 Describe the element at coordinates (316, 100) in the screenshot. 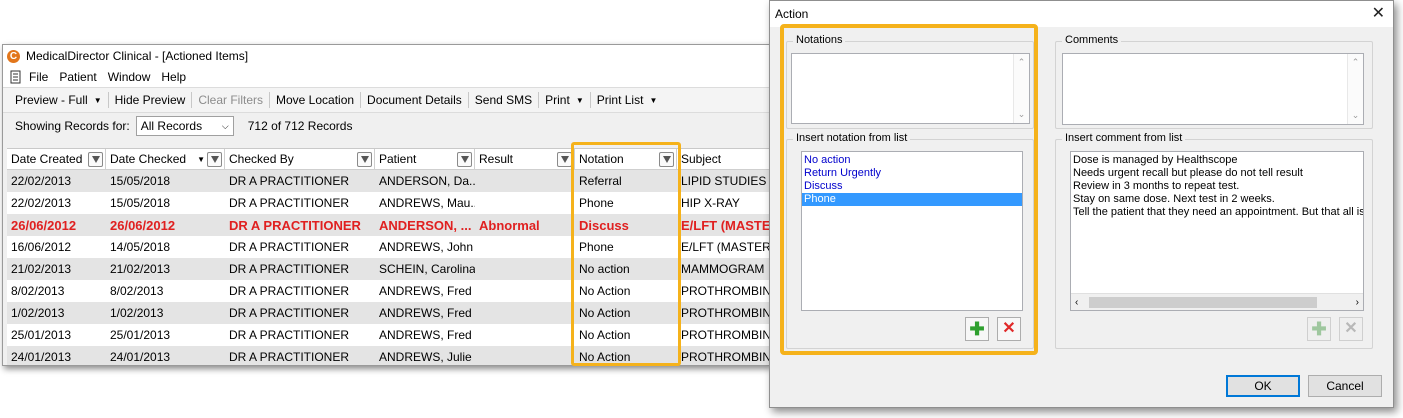

I see `move-location-button: Move Location` at that location.